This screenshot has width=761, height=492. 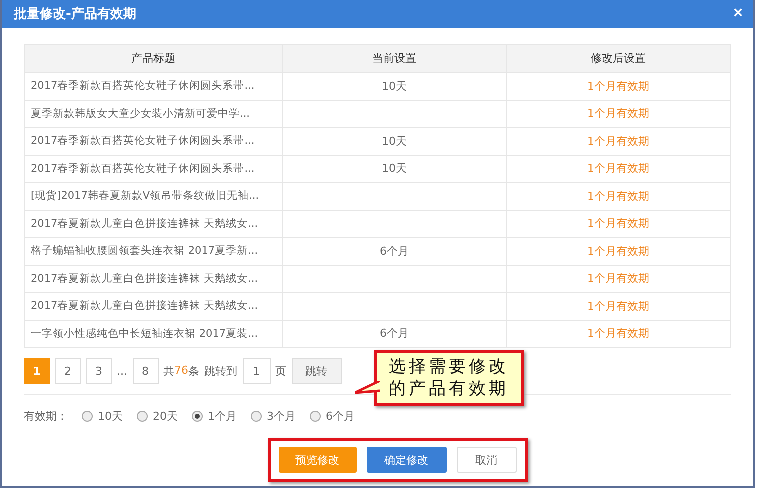 I want to click on close-button: ×, so click(x=738, y=14).